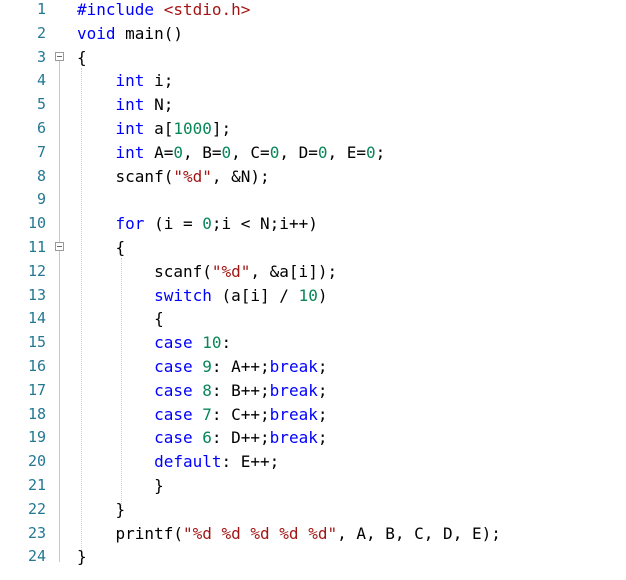 The width and height of the screenshot is (626, 580). Describe the element at coordinates (36, 294) in the screenshot. I see `line-number: 13` at that location.